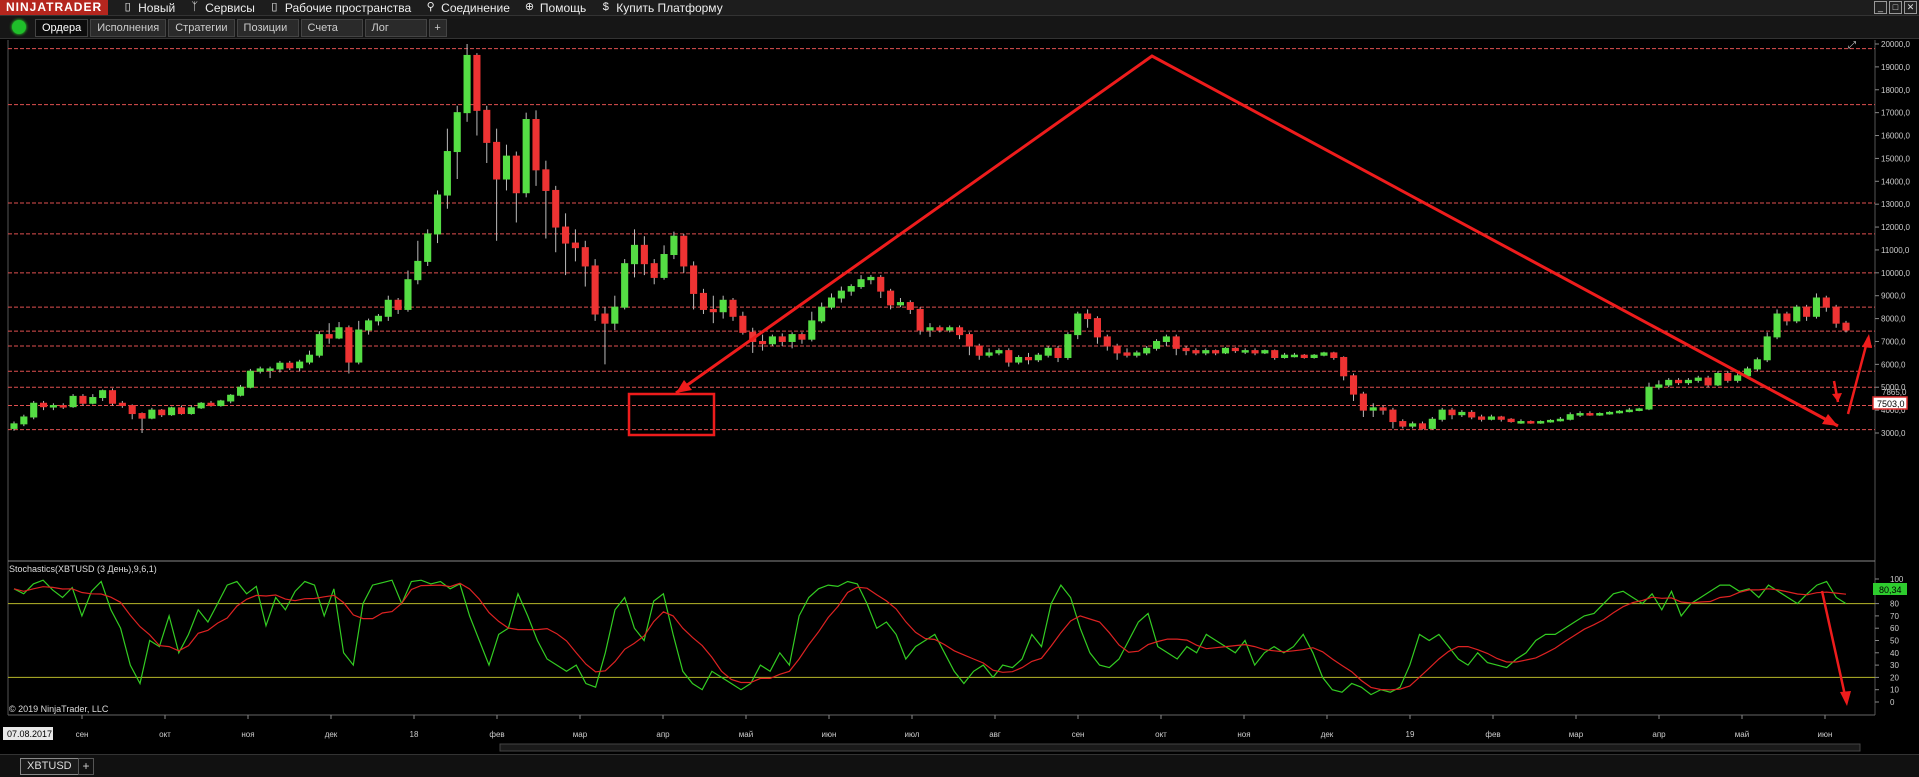 The image size is (1919, 777). I want to click on add-tab-button: +, so click(437, 28).